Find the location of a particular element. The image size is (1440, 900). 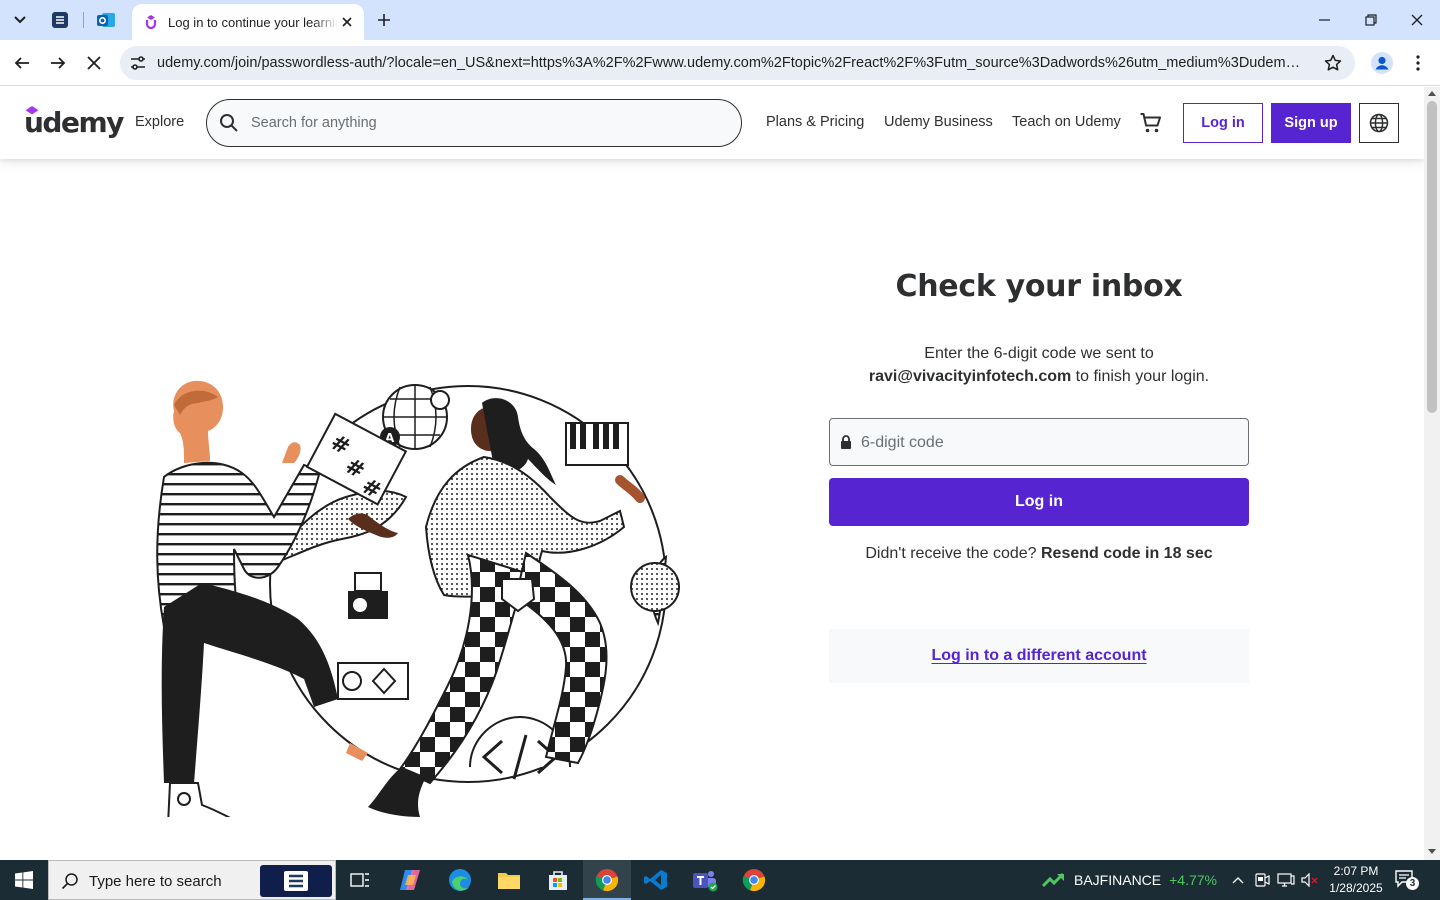

pinned-tab-outlook-icon is located at coordinates (106, 20).